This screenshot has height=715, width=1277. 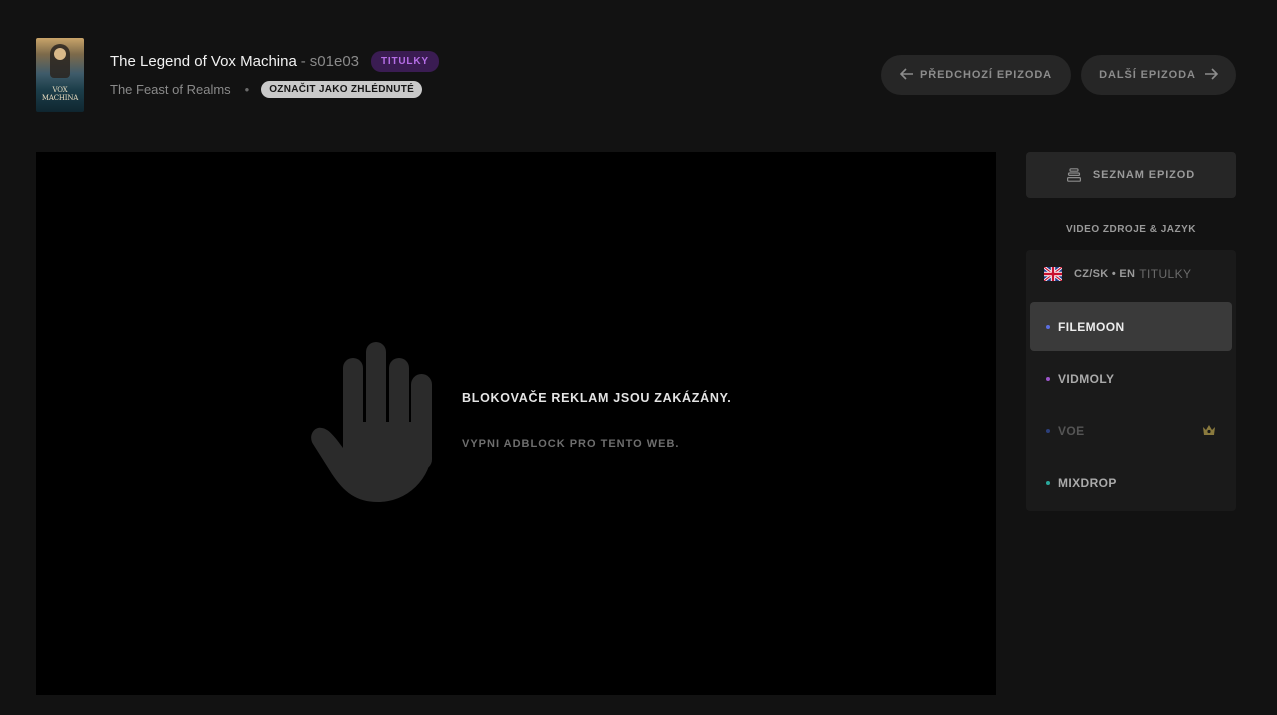 I want to click on episode-title: The Feast of Realms, so click(x=170, y=89).